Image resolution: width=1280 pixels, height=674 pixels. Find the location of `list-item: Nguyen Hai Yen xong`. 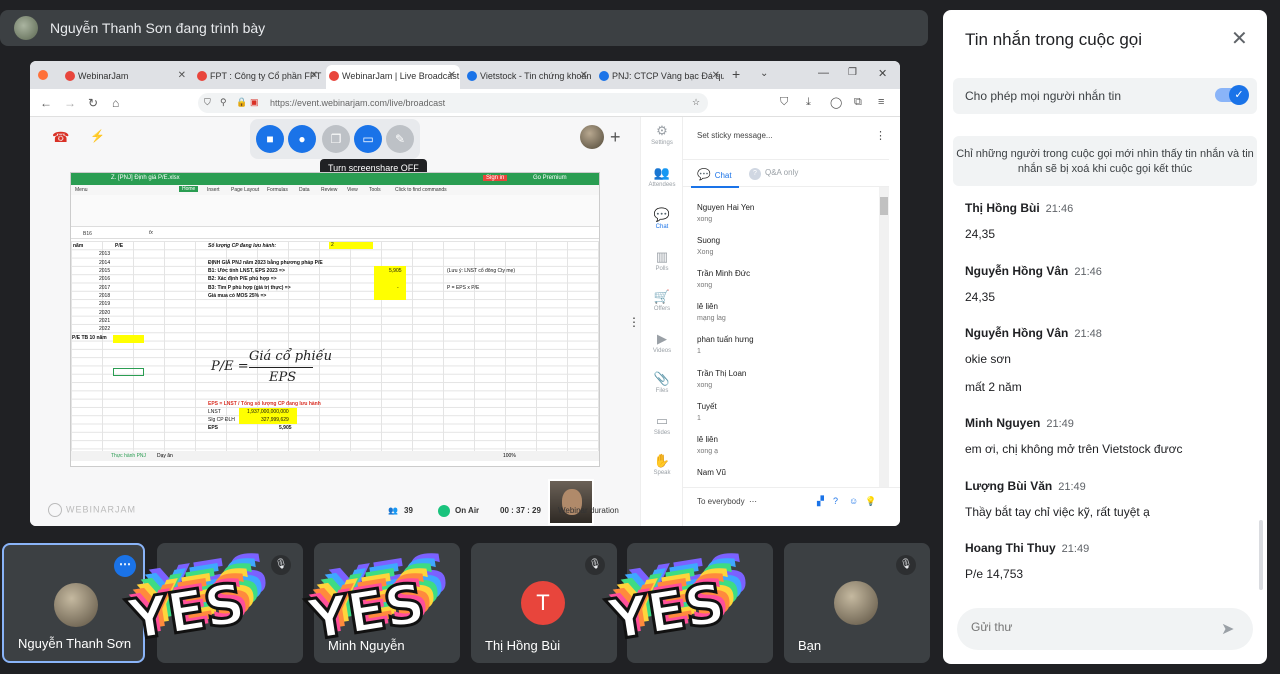

list-item: Nguyen Hai Yen xong is located at coordinates (726, 213).